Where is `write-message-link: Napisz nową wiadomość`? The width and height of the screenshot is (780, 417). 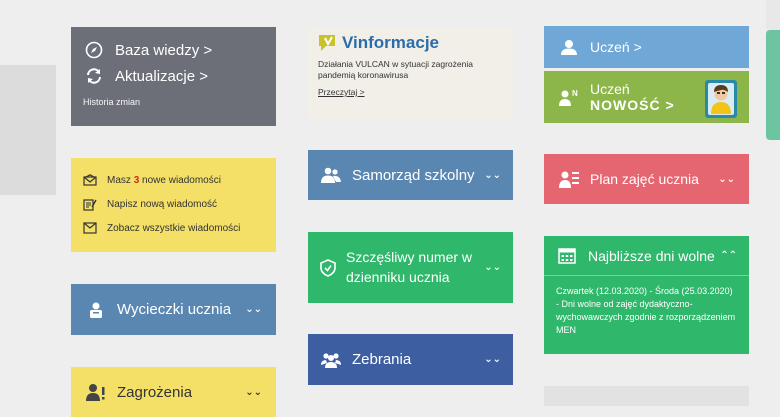
write-message-link: Napisz nową wiadomość is located at coordinates (173, 204).